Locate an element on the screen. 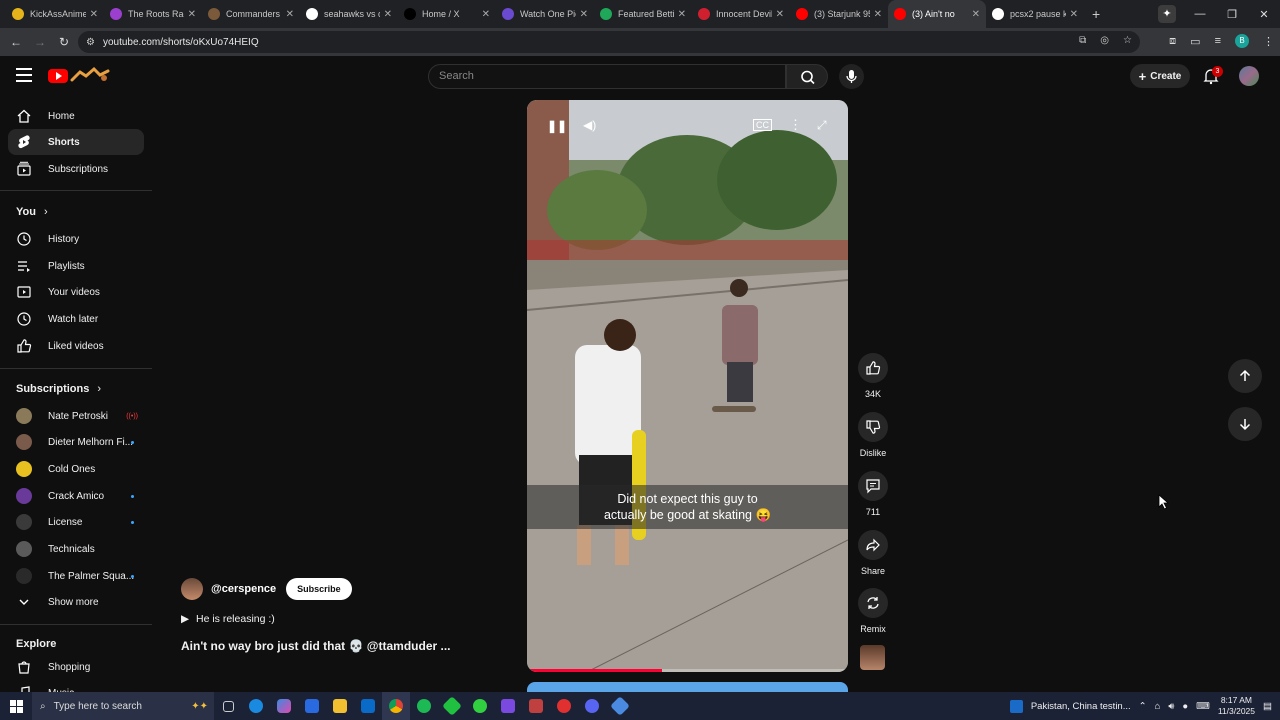 This screenshot has width=1280, height=720. notifications-center-icon: ▤ is located at coordinates (1267, 706).